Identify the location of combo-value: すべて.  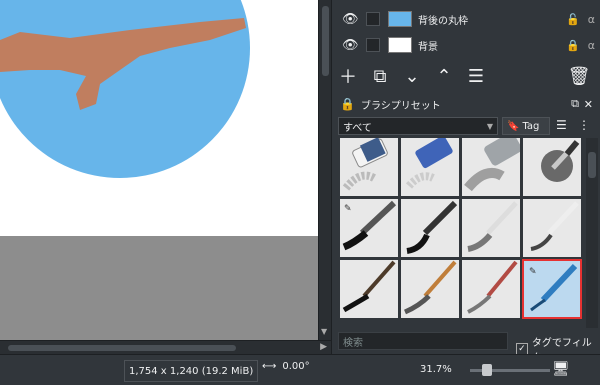
(357, 128).